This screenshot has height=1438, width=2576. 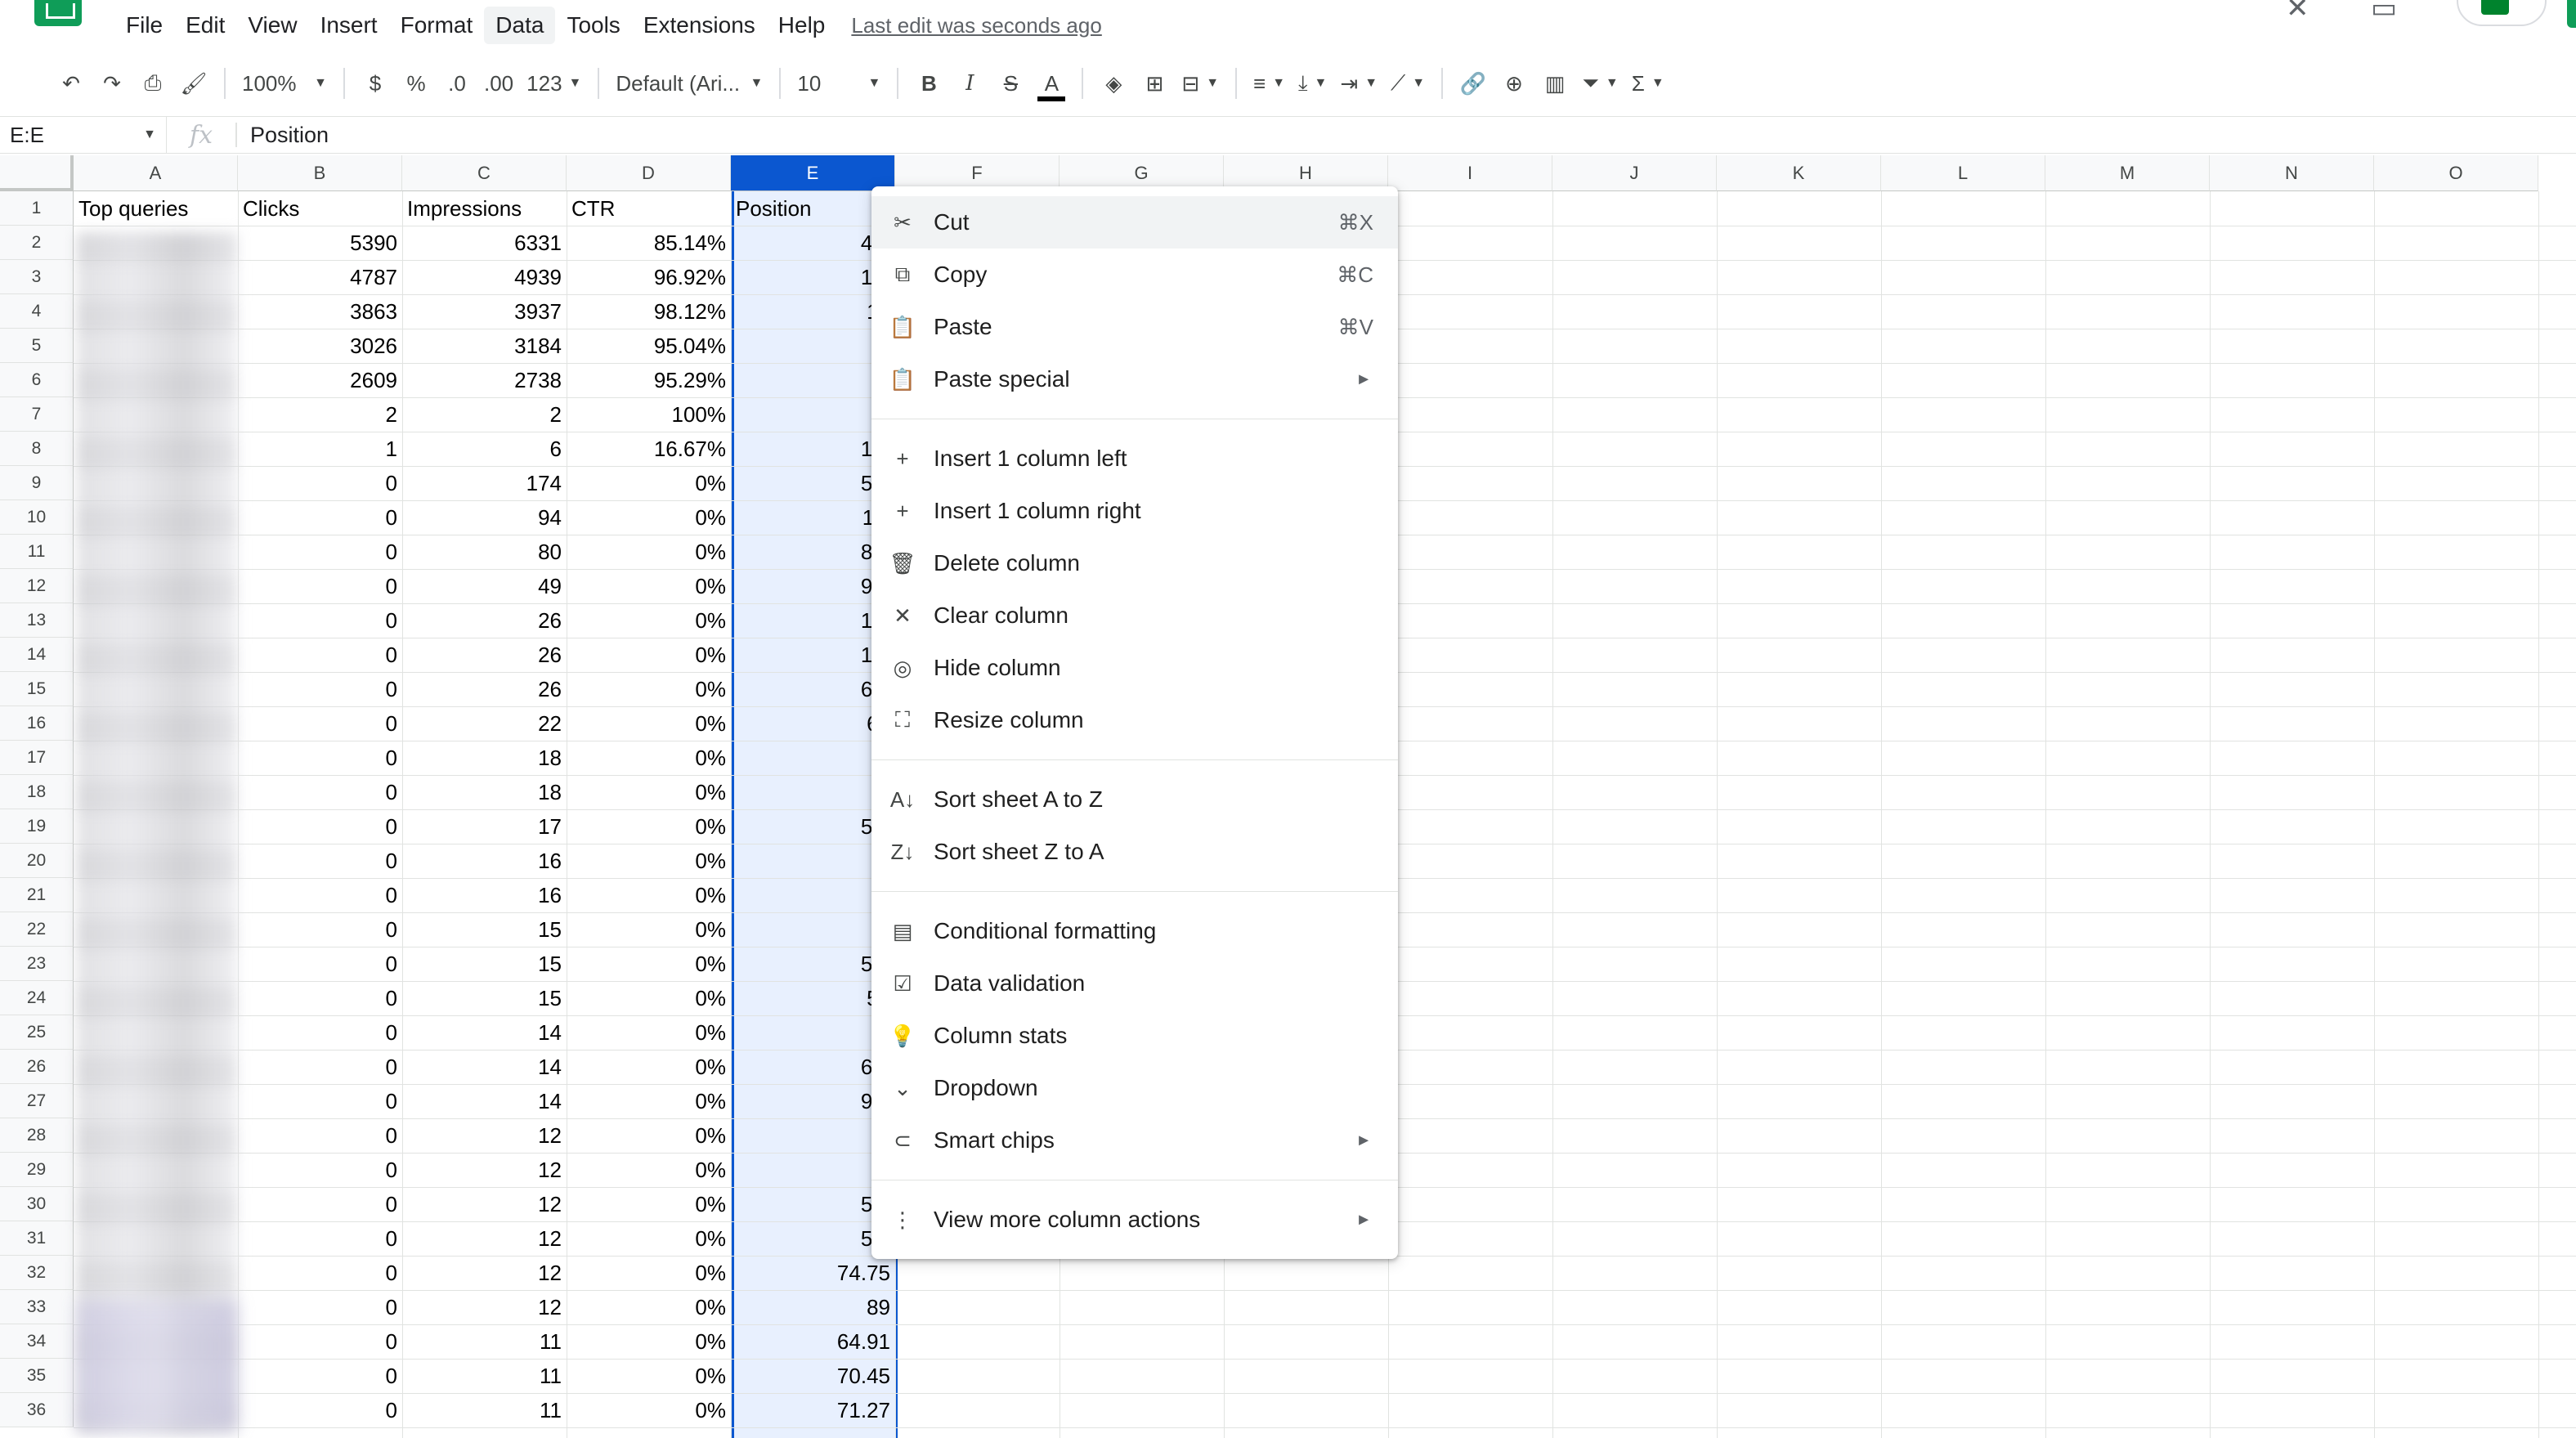 What do you see at coordinates (37, 1067) in the screenshot?
I see `row-header: 26` at bounding box center [37, 1067].